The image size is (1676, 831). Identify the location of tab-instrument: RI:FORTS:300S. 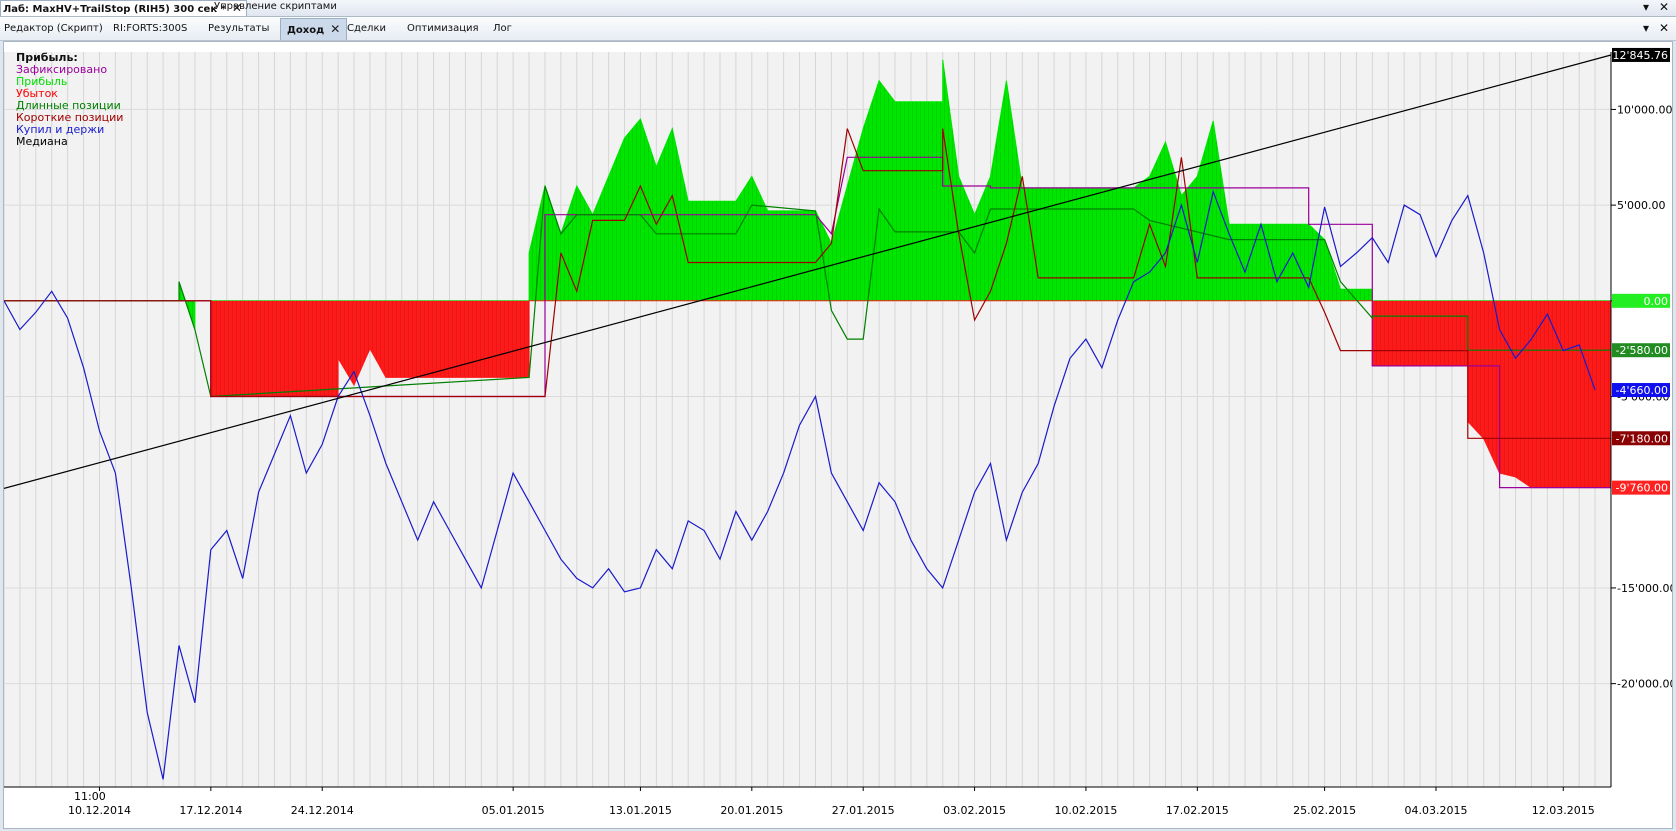
(150, 28).